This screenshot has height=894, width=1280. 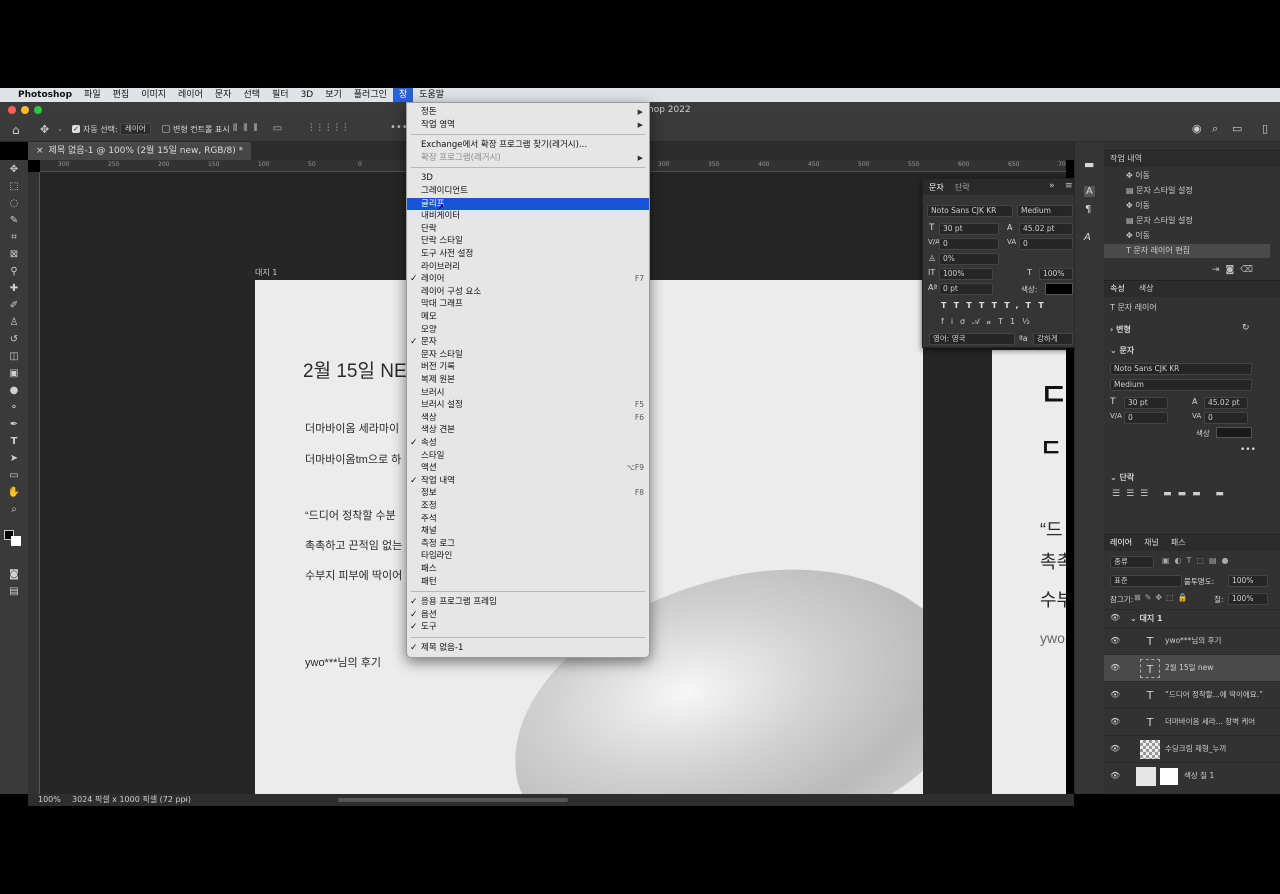 I want to click on artboard-quote-2: 촉촉하고 끈적임 없는, so click(x=353, y=545).